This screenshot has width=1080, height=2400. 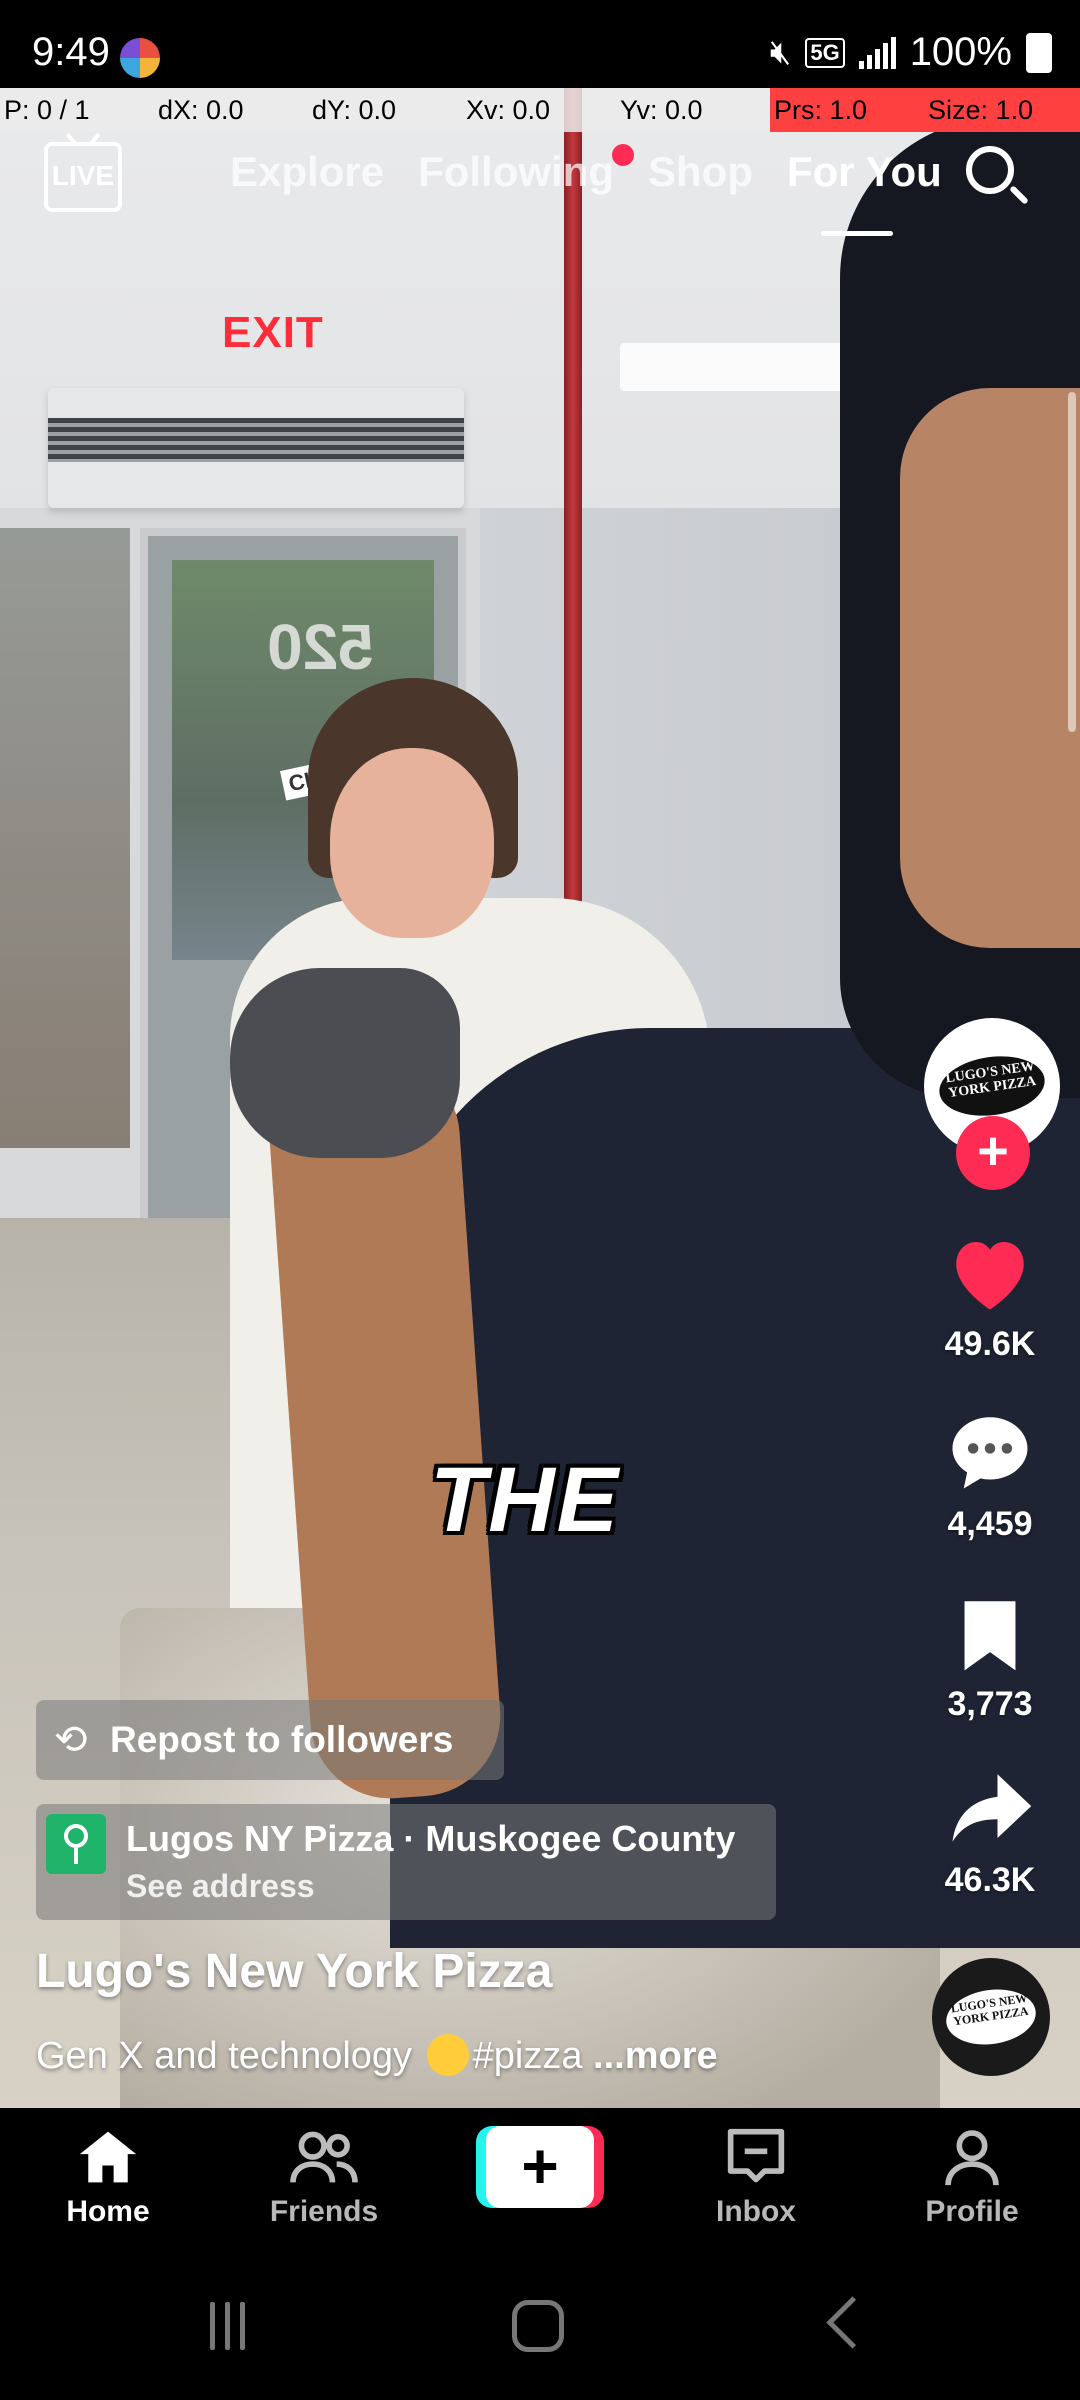 I want to click on repost-button: ⟲ Repost to followers, so click(x=270, y=1740).